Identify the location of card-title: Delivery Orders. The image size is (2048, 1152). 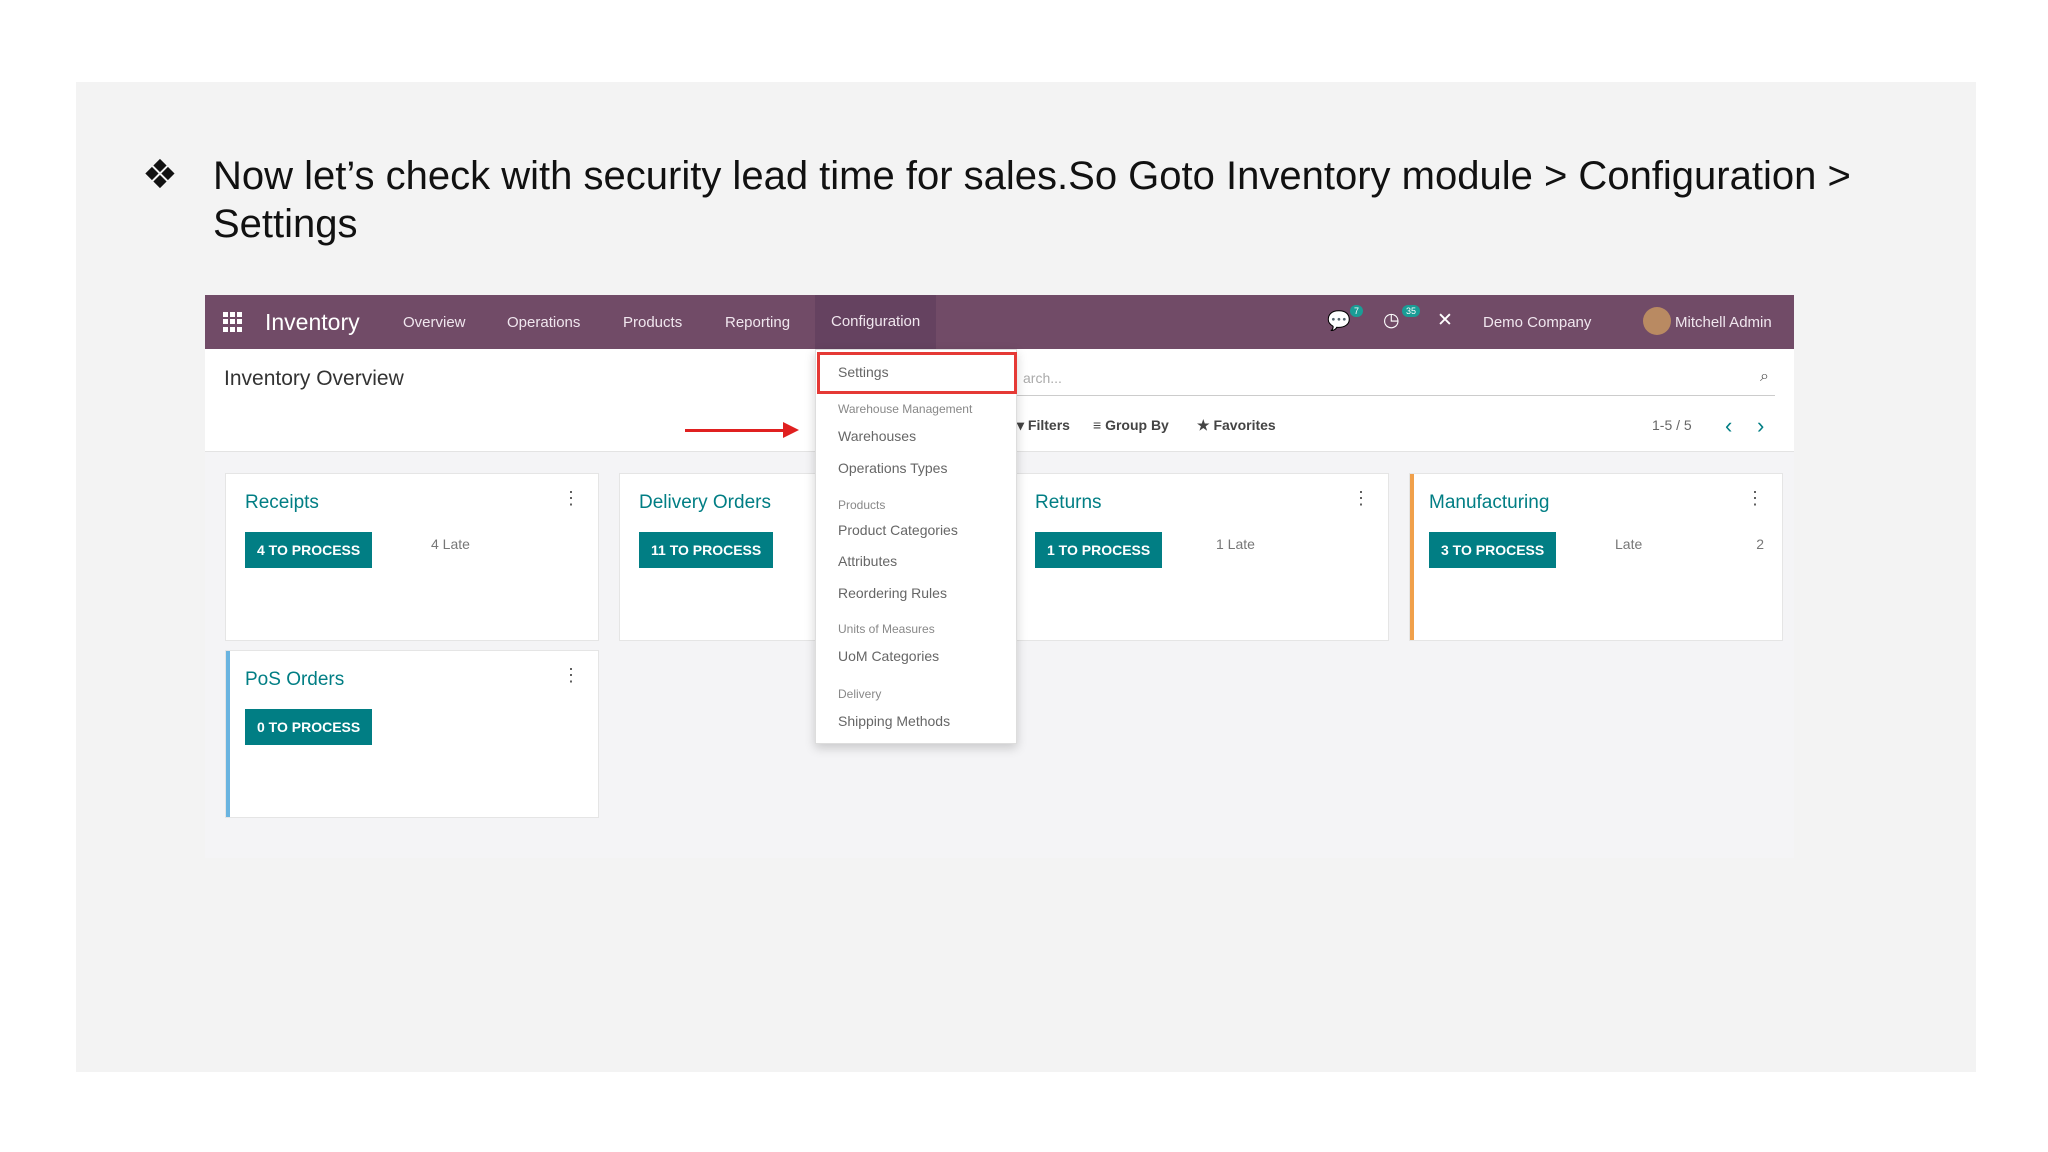
(705, 503).